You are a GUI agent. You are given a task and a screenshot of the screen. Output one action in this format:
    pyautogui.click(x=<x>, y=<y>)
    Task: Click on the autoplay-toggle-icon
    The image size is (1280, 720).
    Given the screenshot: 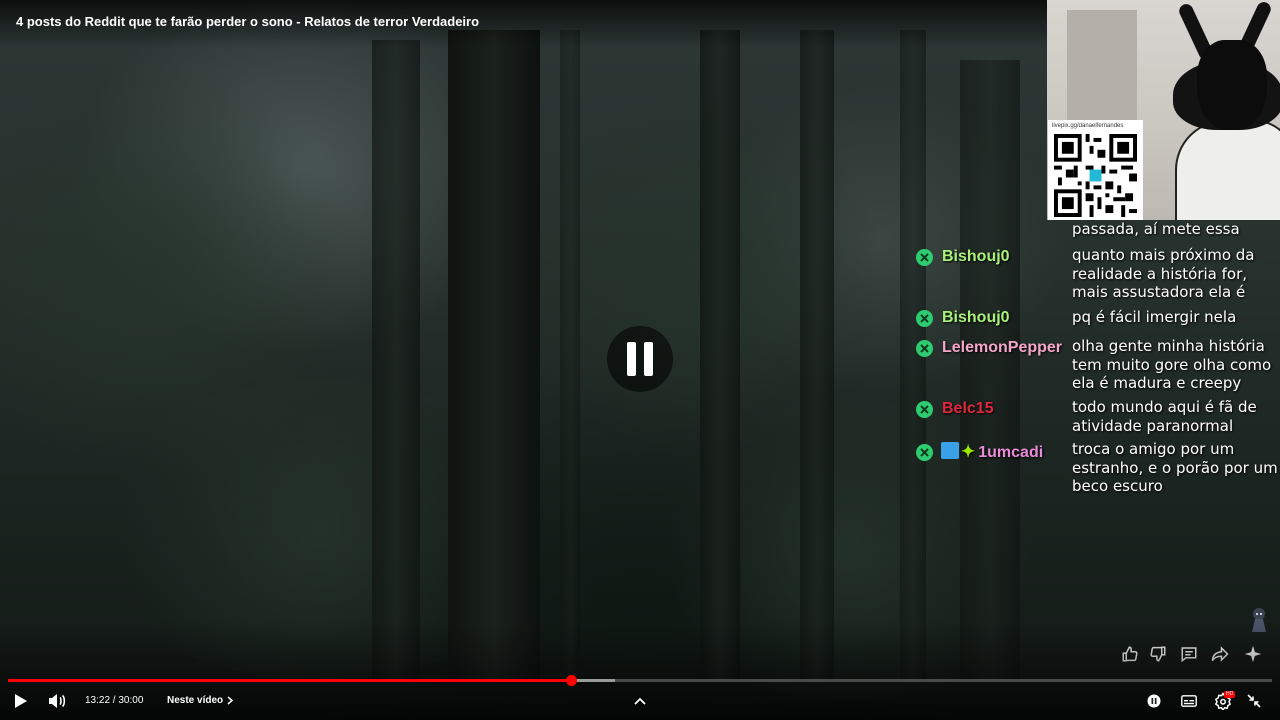 What is the action you would take?
    pyautogui.click(x=1154, y=701)
    